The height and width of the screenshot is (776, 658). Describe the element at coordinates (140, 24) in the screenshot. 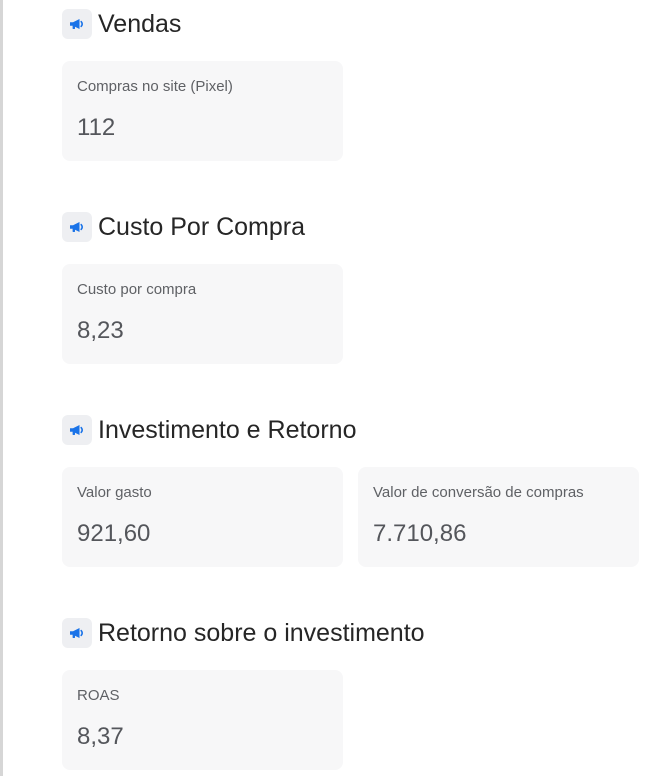

I see `section-title: Vendas` at that location.